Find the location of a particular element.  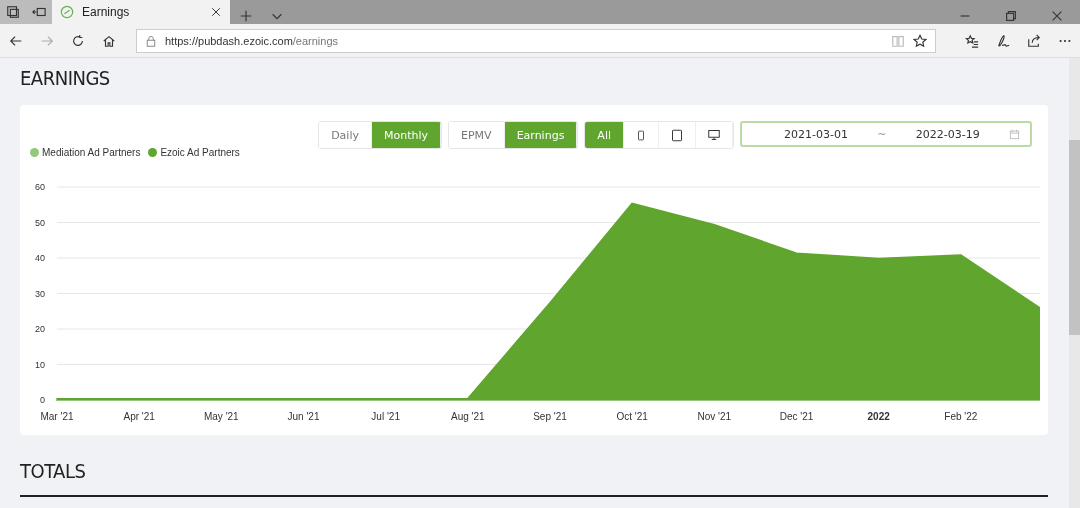

x-tick-label: Apr '21 is located at coordinates (139, 416).